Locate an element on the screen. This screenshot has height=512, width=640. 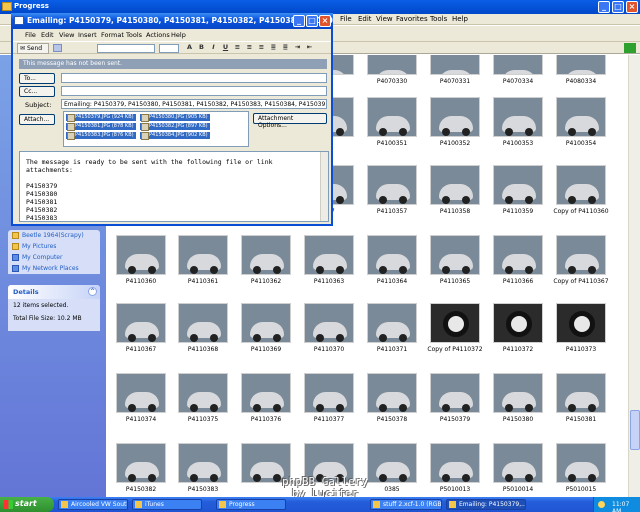
thumbnail-item: P4110372 is located at coordinates (518, 328).